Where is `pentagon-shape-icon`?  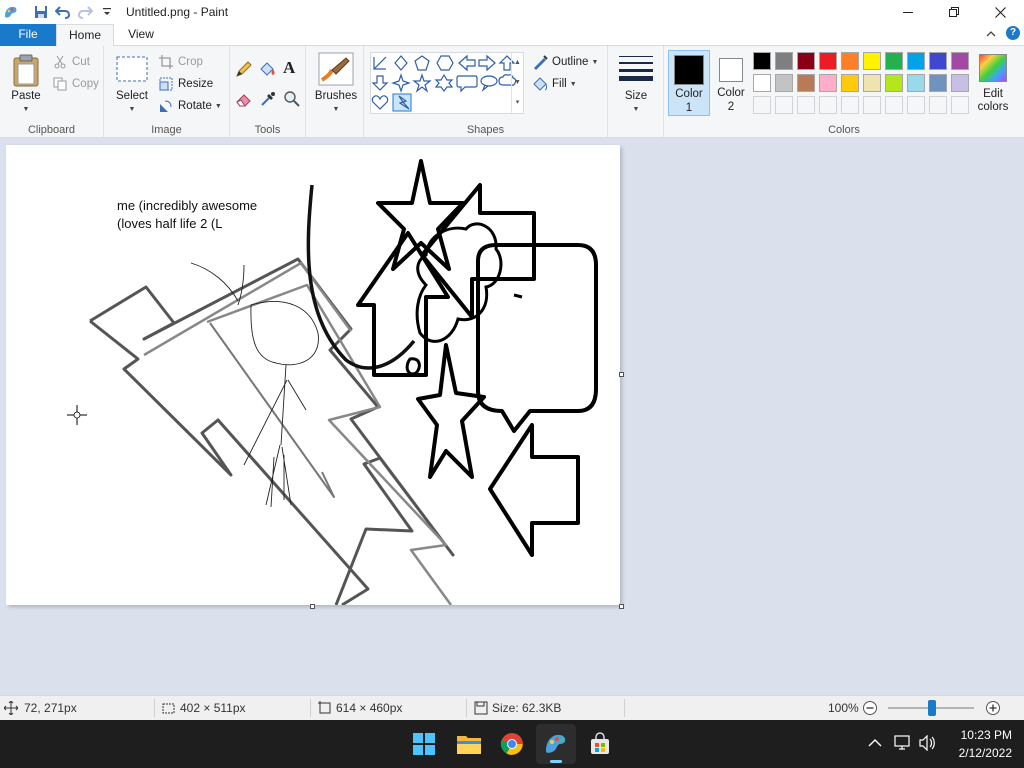 pentagon-shape-icon is located at coordinates (422, 63).